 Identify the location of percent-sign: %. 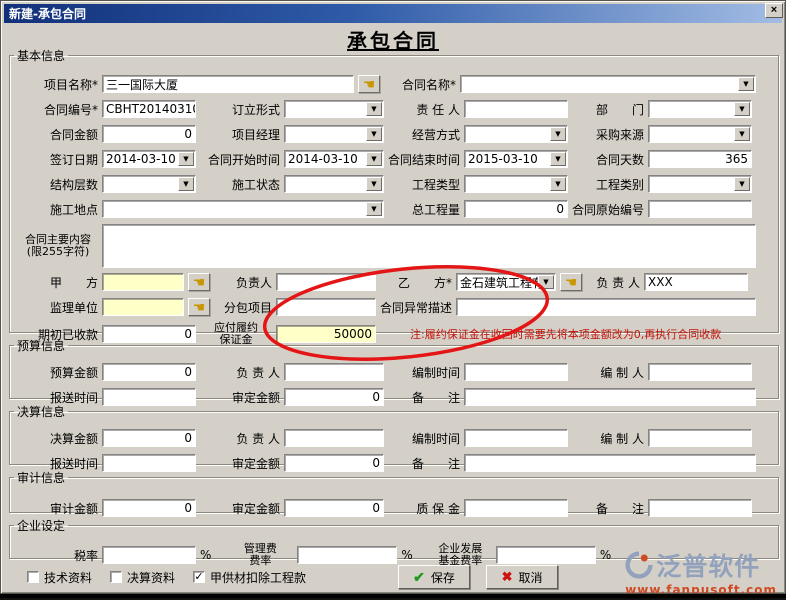
(605, 555).